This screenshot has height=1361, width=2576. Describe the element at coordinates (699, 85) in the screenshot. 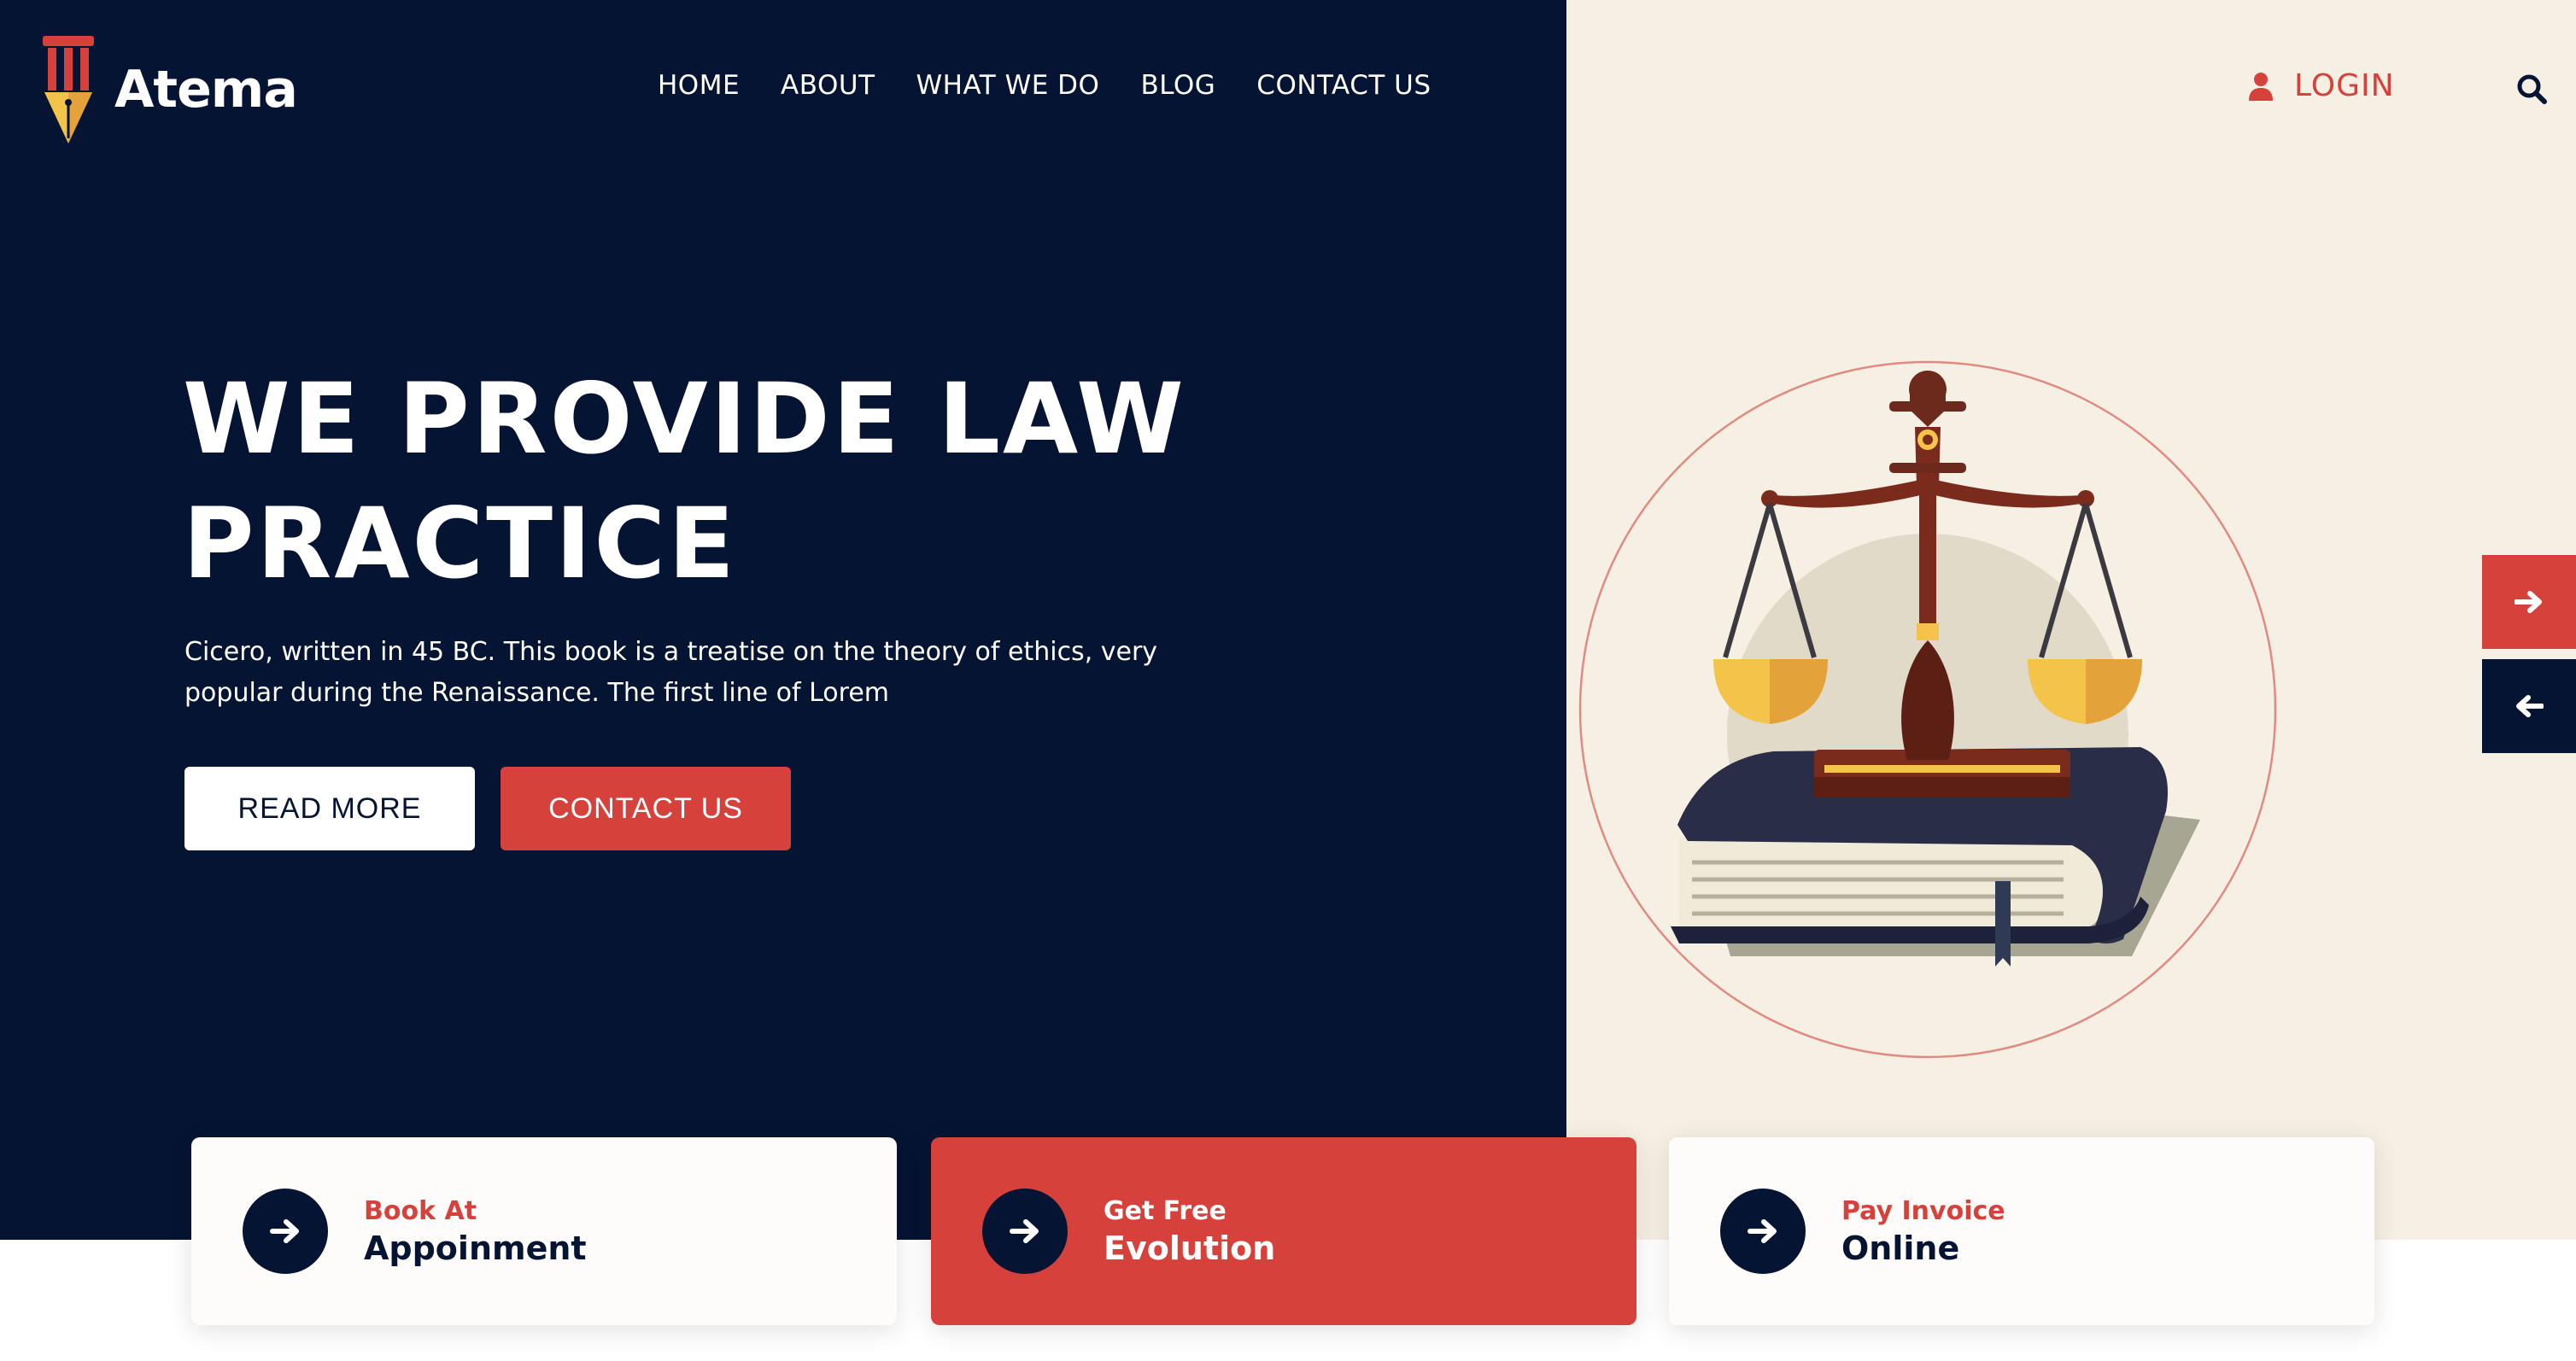

I see `nav-home: HOME` at that location.